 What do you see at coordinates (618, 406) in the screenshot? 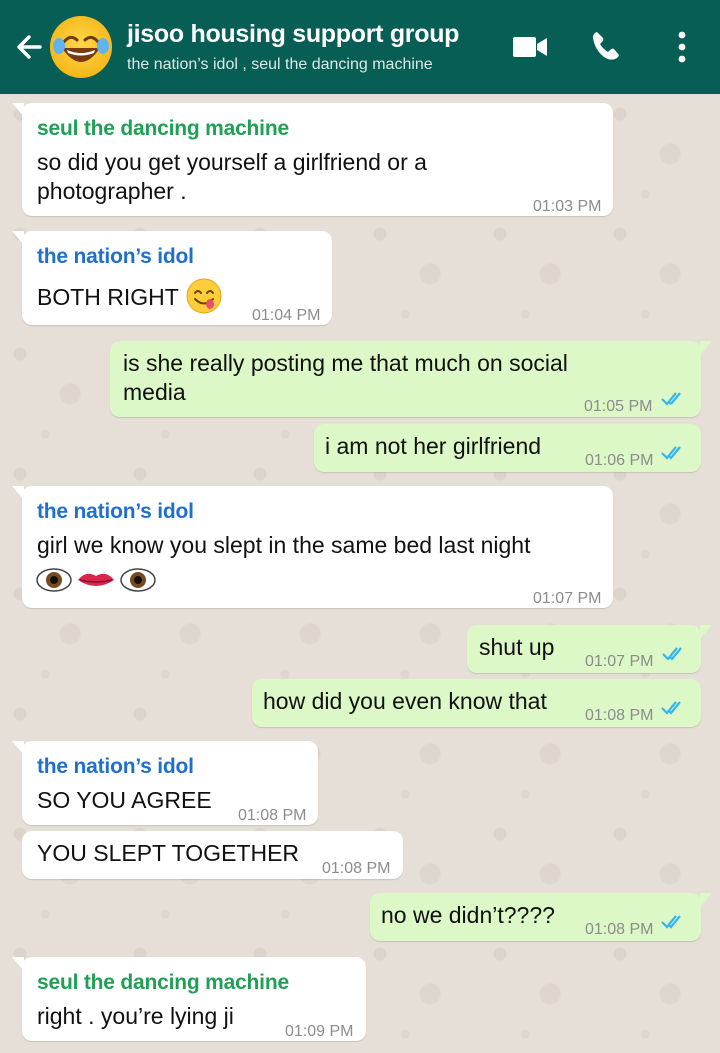
I see `message-timestamp: 01:05 PM` at bounding box center [618, 406].